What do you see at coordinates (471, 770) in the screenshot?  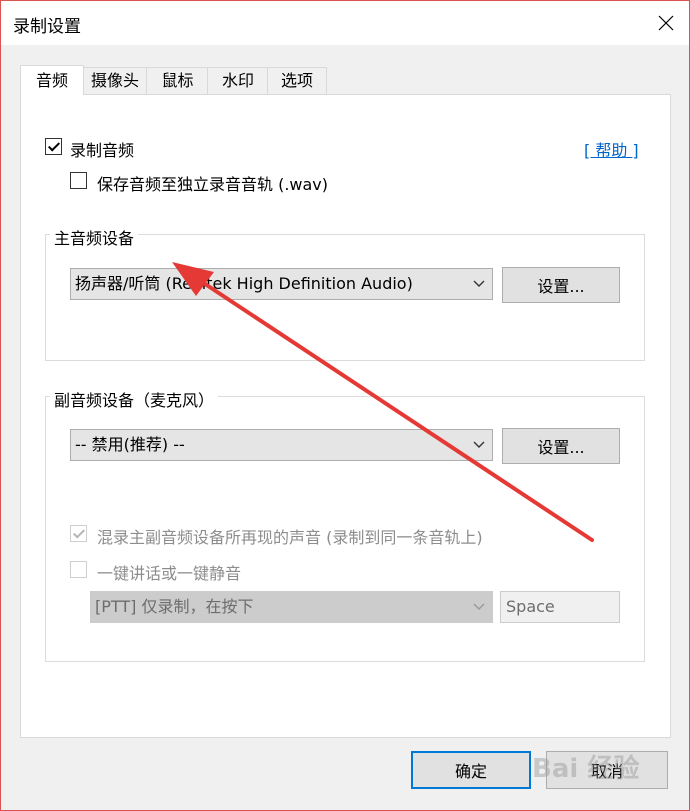 I see `ok-button: 确定` at bounding box center [471, 770].